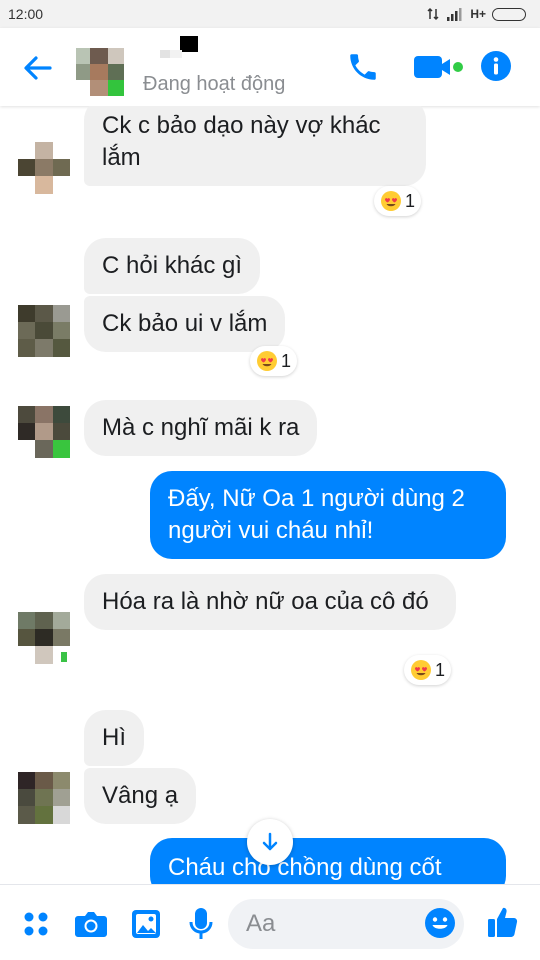 Image resolution: width=540 pixels, height=960 pixels. Describe the element at coordinates (496, 66) in the screenshot. I see `info-icon` at that location.